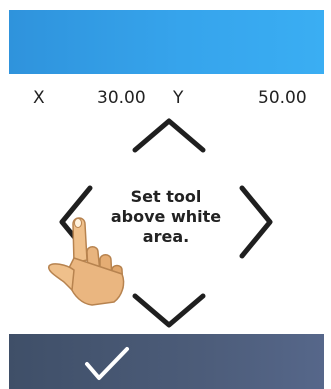 This screenshot has height=389, width=331. What do you see at coordinates (282, 98) in the screenshot?
I see `y-value: 50.00` at bounding box center [282, 98].